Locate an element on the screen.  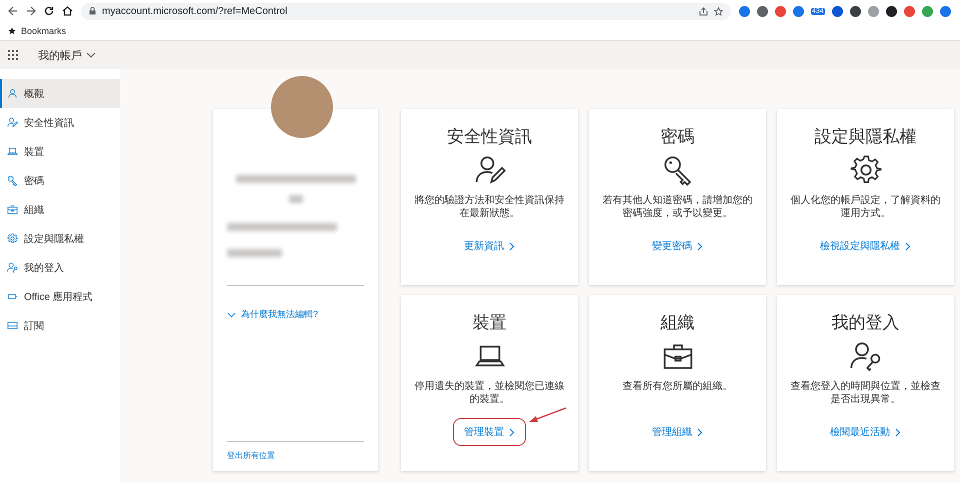
tile-link: 管理組織 is located at coordinates (677, 432).